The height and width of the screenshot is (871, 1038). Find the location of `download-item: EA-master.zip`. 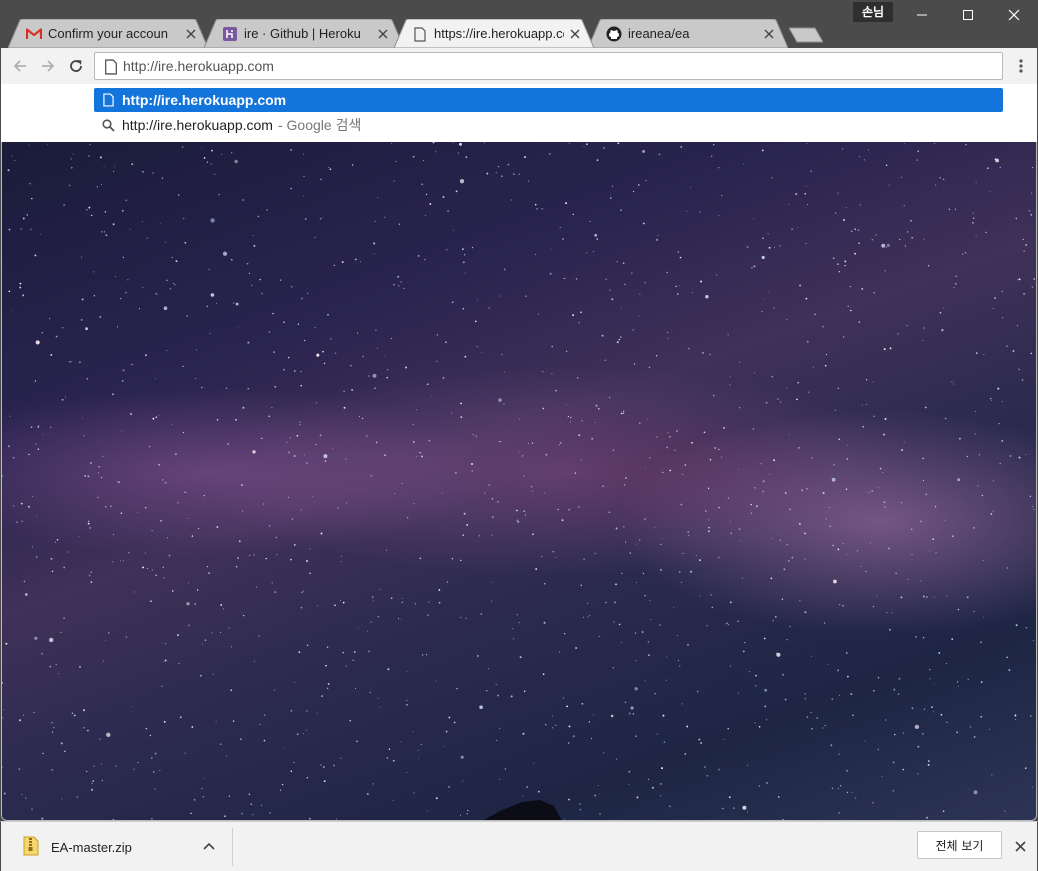

download-item: EA-master.zip is located at coordinates (124, 847).